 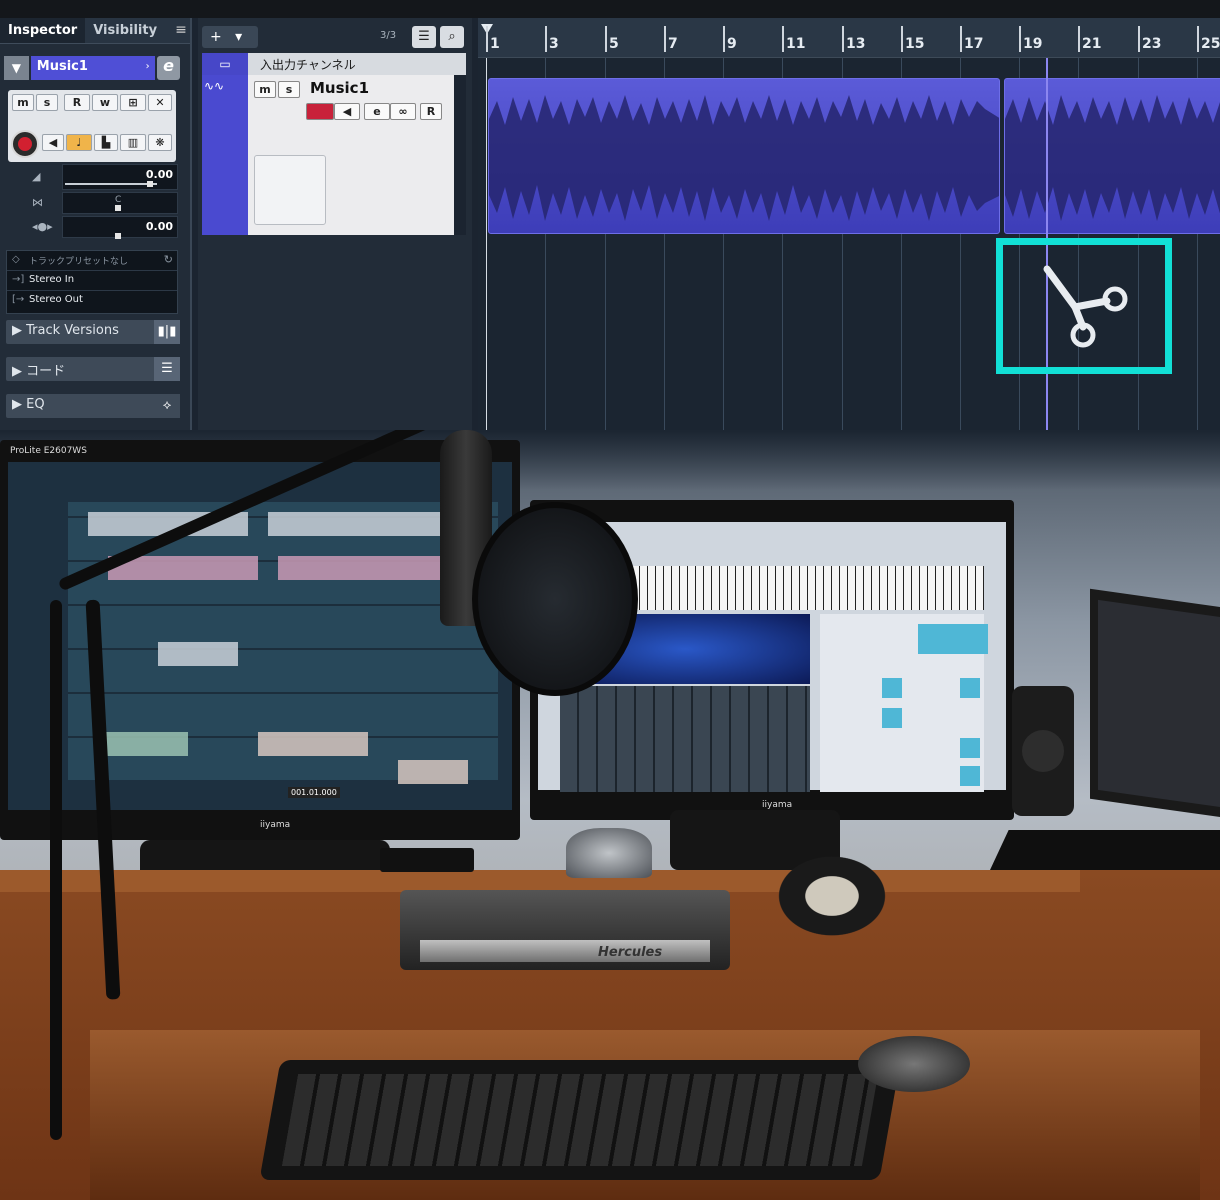 I want to click on hamburger-icon: ≡, so click(x=181, y=30).